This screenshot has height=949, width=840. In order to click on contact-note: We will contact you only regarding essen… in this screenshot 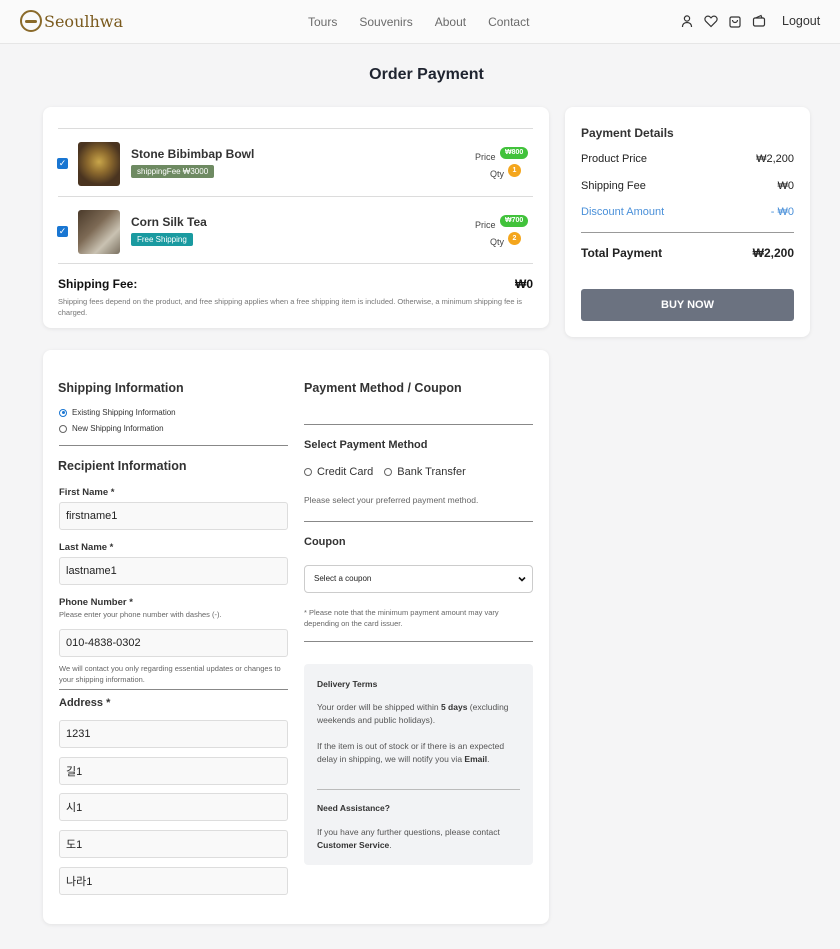, I will do `click(170, 674)`.